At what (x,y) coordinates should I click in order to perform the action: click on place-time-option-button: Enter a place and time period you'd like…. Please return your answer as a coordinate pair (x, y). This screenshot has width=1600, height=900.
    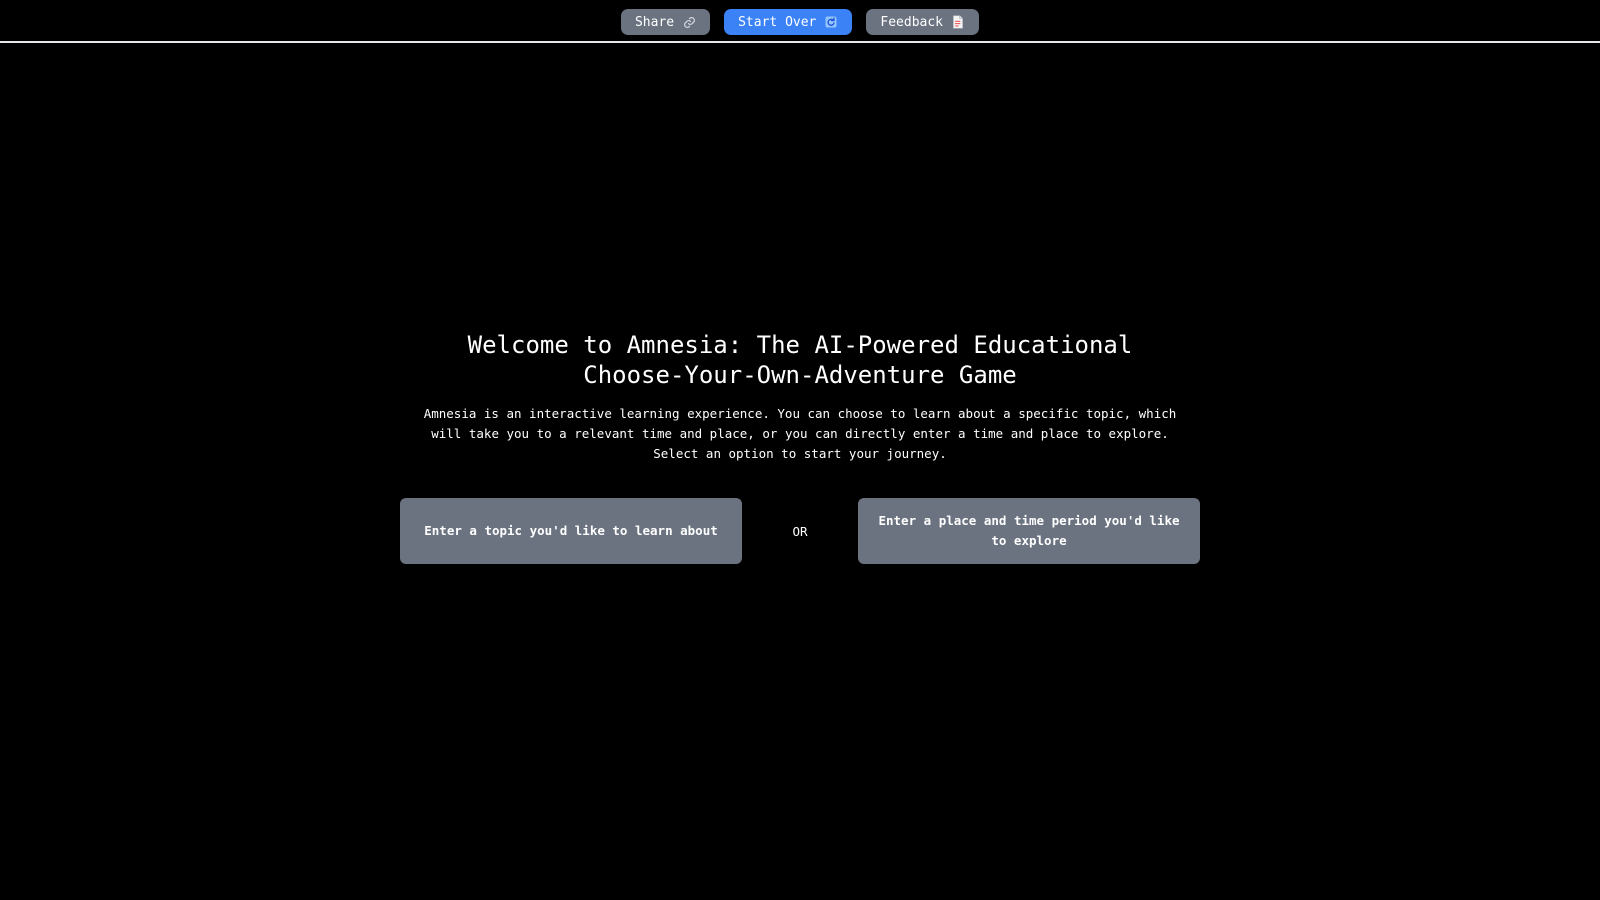
    Looking at the image, I should click on (1029, 531).